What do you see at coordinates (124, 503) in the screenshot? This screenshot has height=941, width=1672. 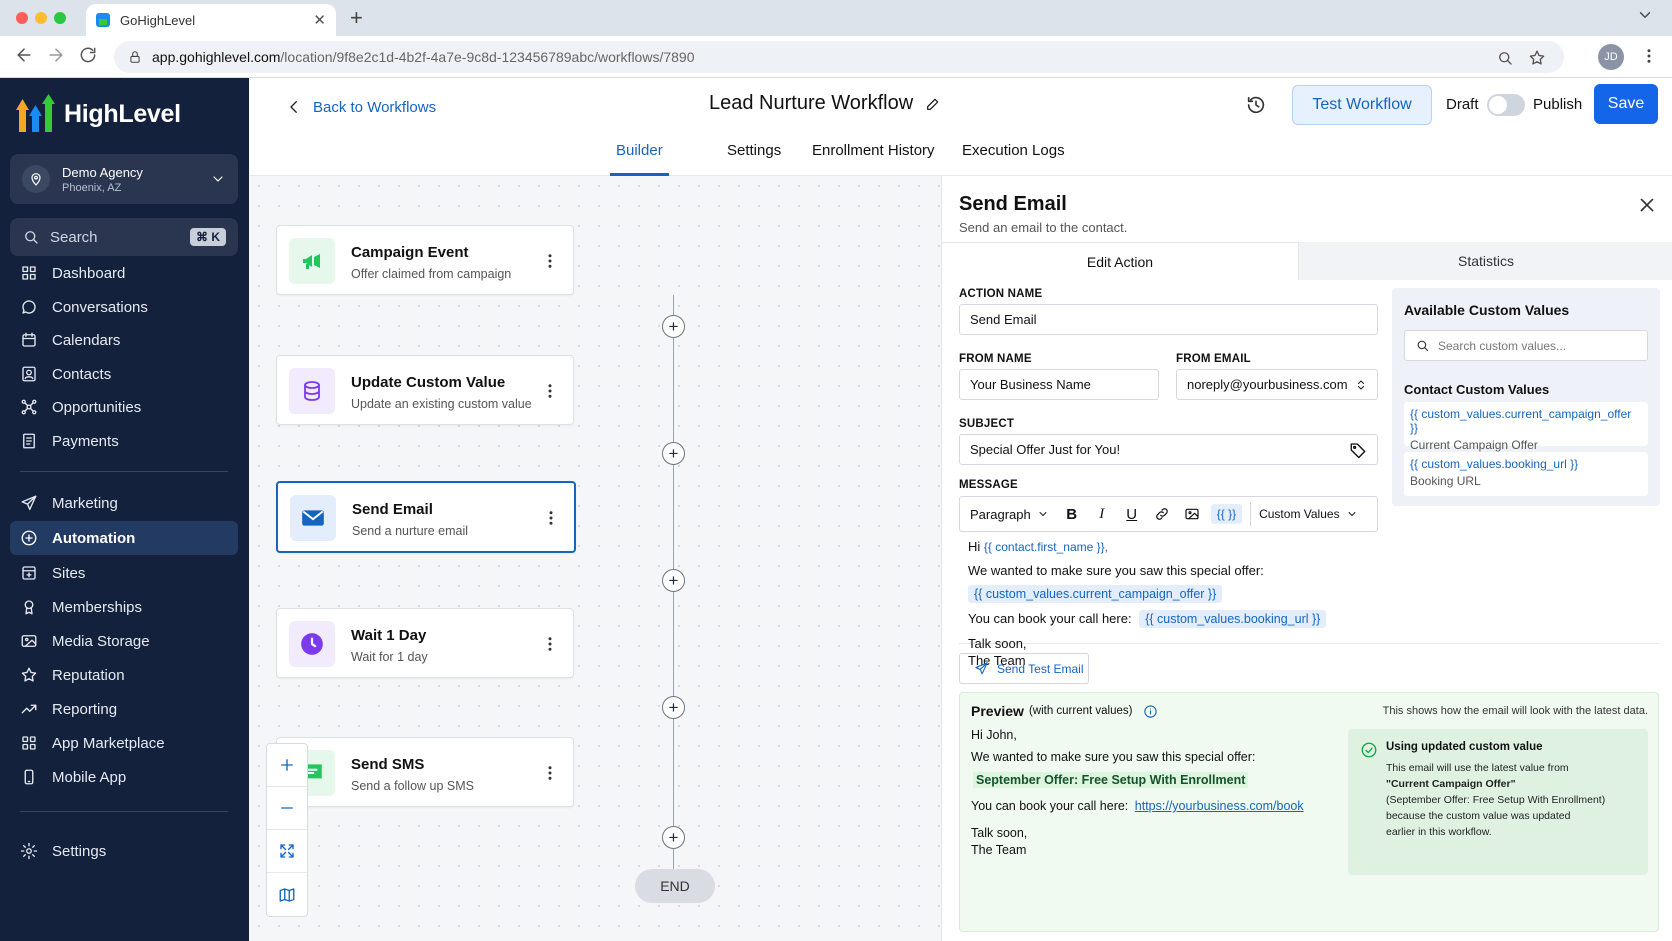 I see `sidebar-item-marketing: Marketing` at bounding box center [124, 503].